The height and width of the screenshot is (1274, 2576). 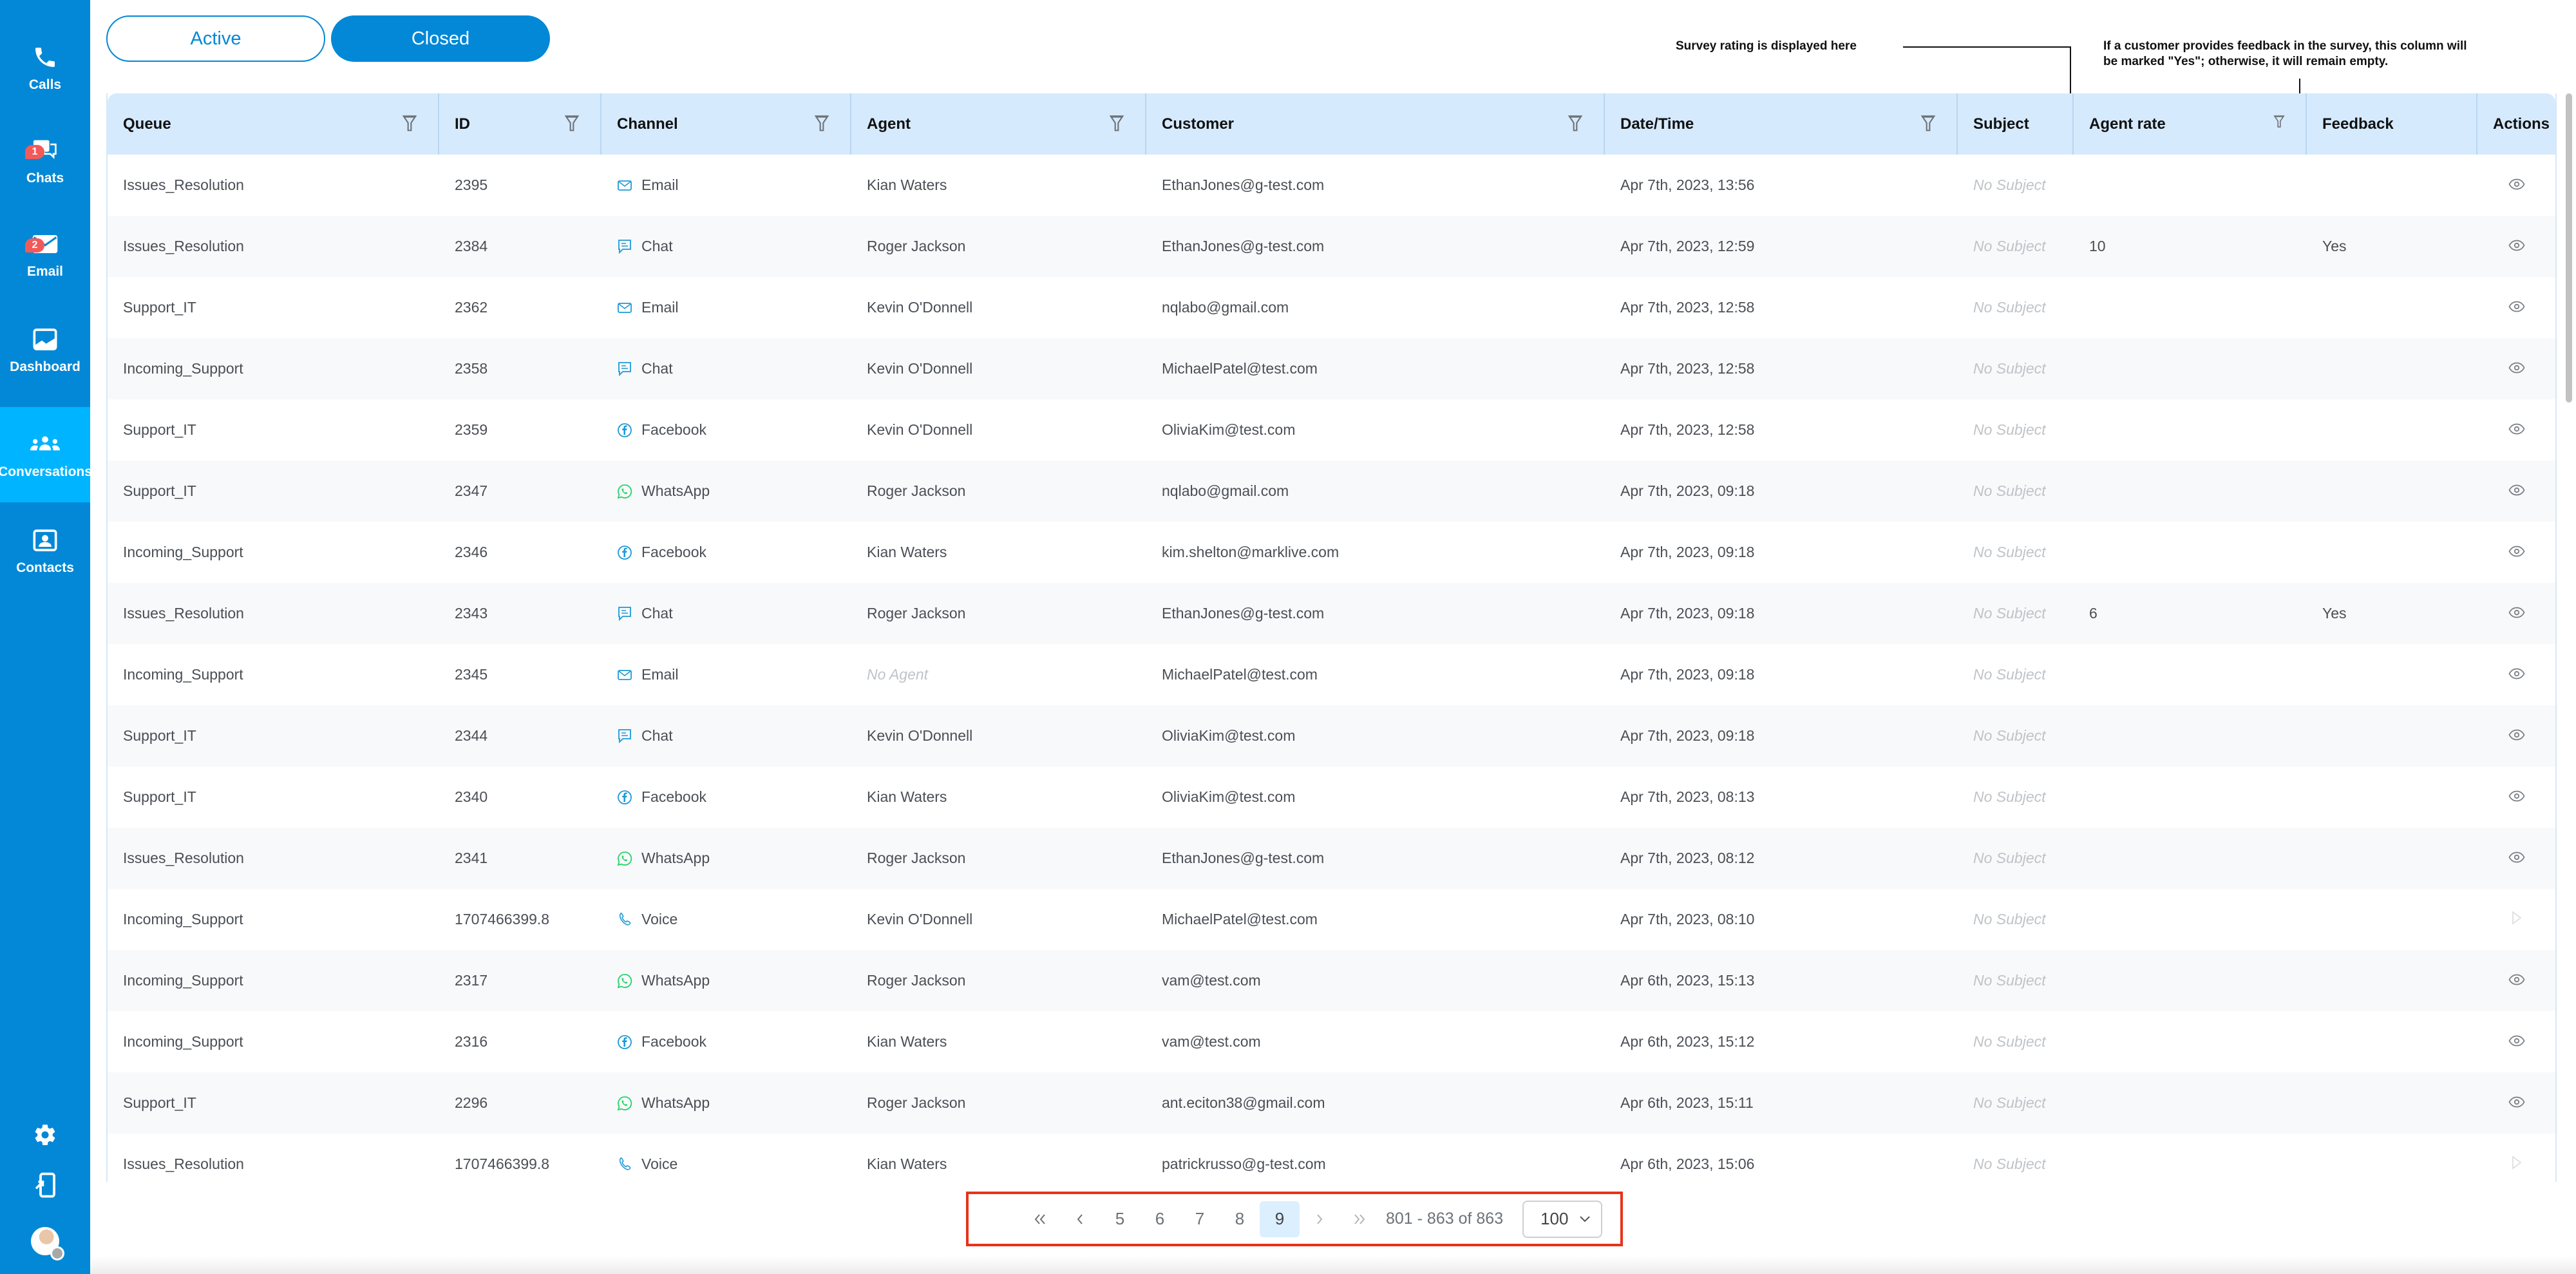 I want to click on column-header-actions: Actions, so click(x=2516, y=124).